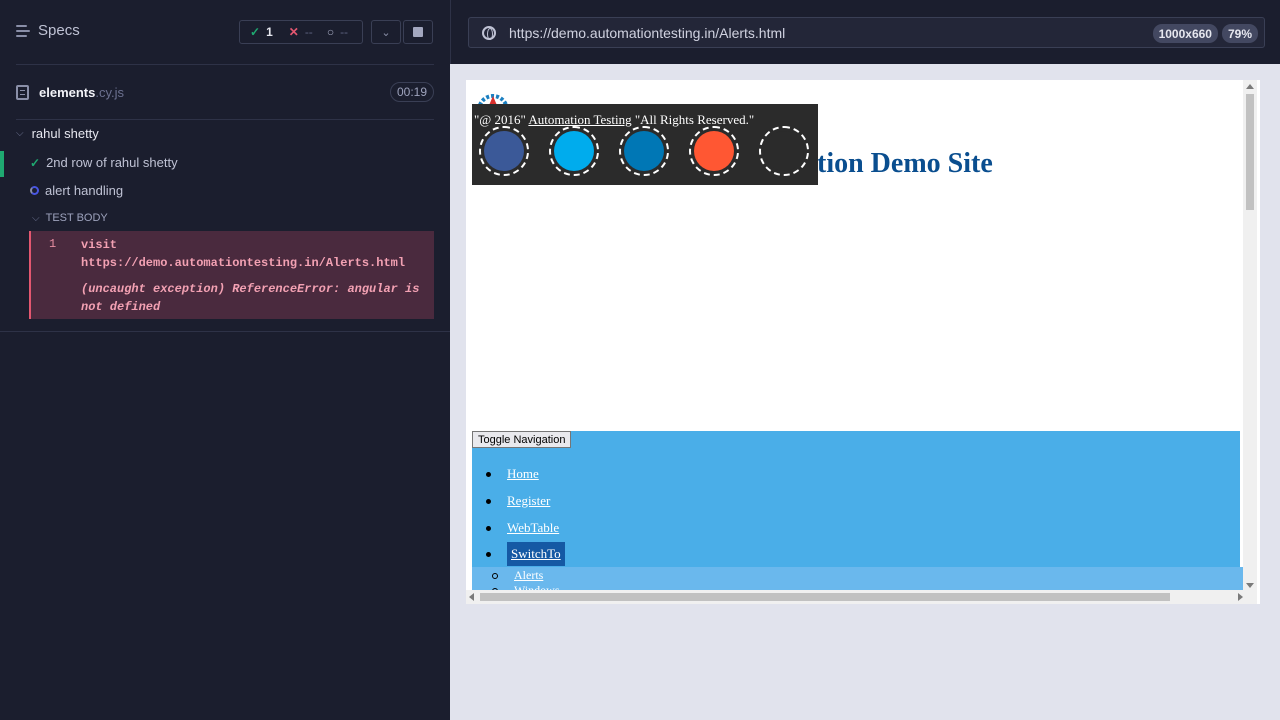  Describe the element at coordinates (1240, 597) in the screenshot. I see `scroll-right-arrow-icon` at that location.